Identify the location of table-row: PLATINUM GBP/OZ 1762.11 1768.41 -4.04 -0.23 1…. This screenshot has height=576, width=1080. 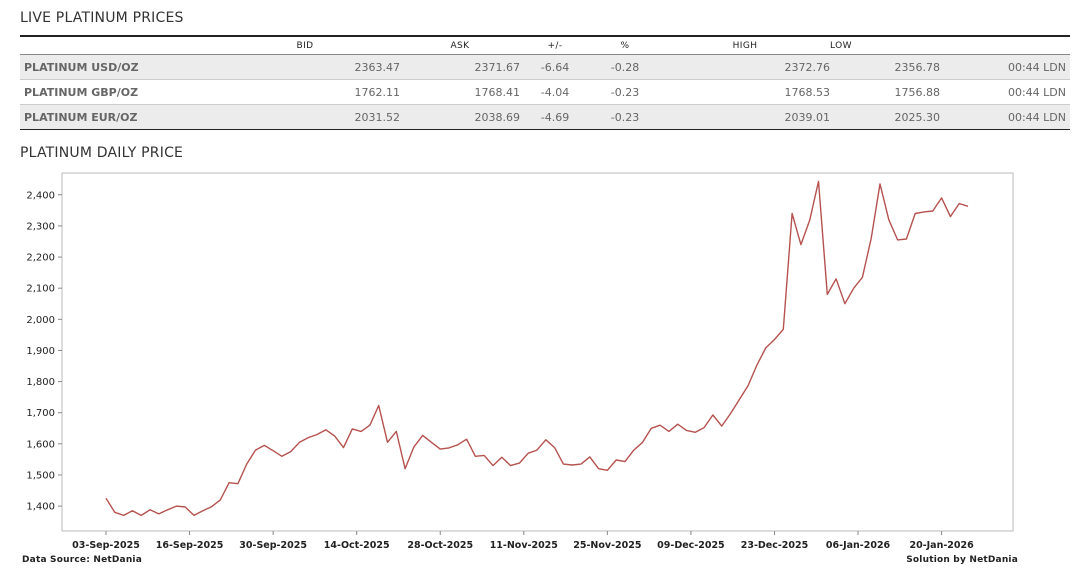
(545, 92).